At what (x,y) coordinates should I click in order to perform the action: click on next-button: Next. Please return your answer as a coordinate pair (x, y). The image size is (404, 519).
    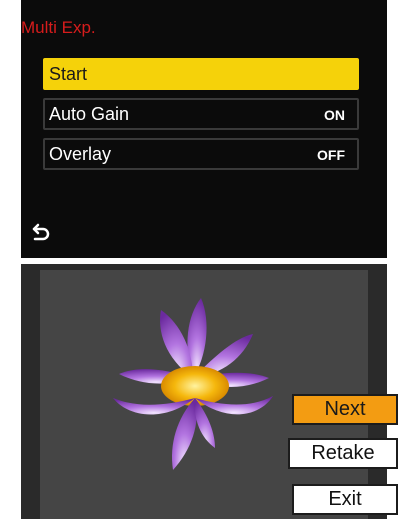
    Looking at the image, I should click on (345, 409).